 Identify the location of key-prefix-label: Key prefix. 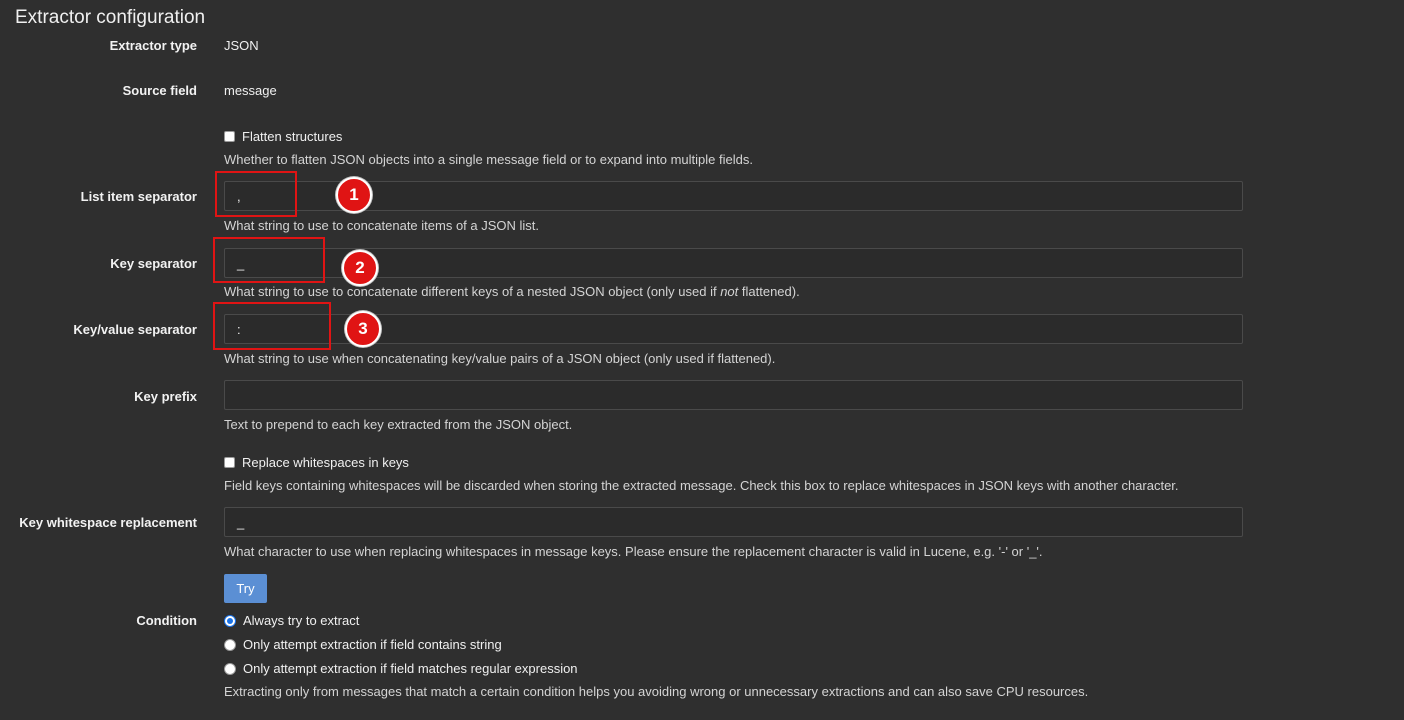
(165, 396).